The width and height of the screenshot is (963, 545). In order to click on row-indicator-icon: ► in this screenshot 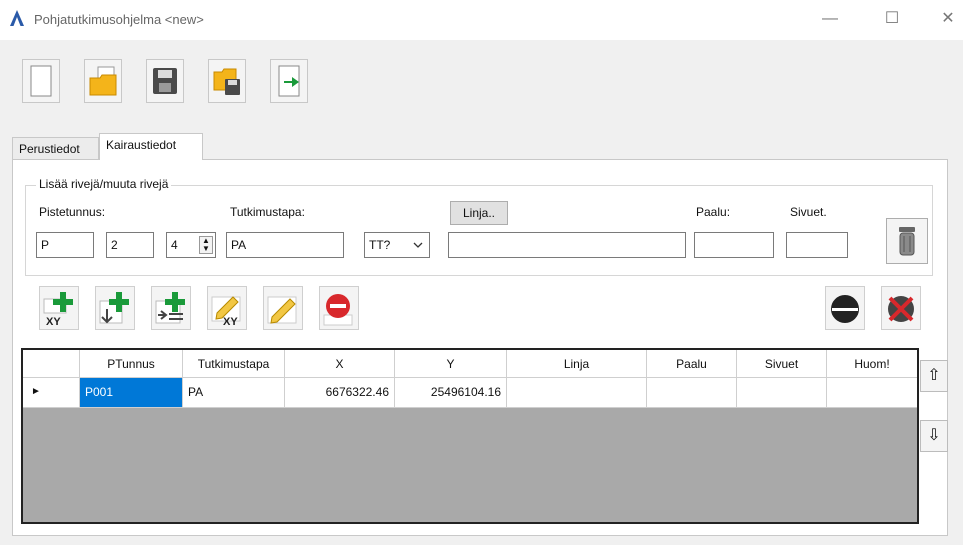, I will do `click(51, 393)`.